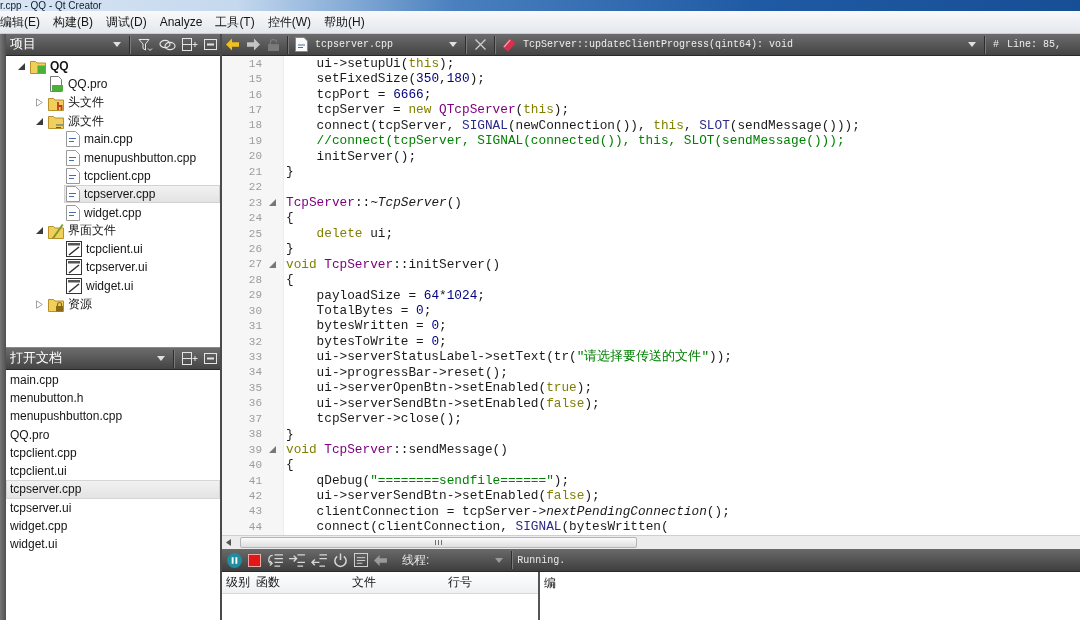 The height and width of the screenshot is (620, 1080). Describe the element at coordinates (480, 44) in the screenshot. I see `close-icon` at that location.